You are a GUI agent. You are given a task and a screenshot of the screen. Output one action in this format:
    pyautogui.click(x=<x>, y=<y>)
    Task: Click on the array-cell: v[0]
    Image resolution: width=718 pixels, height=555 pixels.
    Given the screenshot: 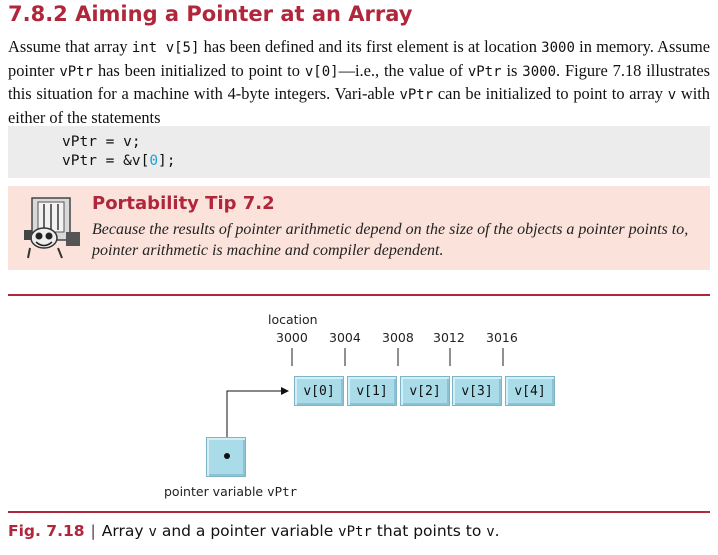 What is the action you would take?
    pyautogui.click(x=319, y=391)
    